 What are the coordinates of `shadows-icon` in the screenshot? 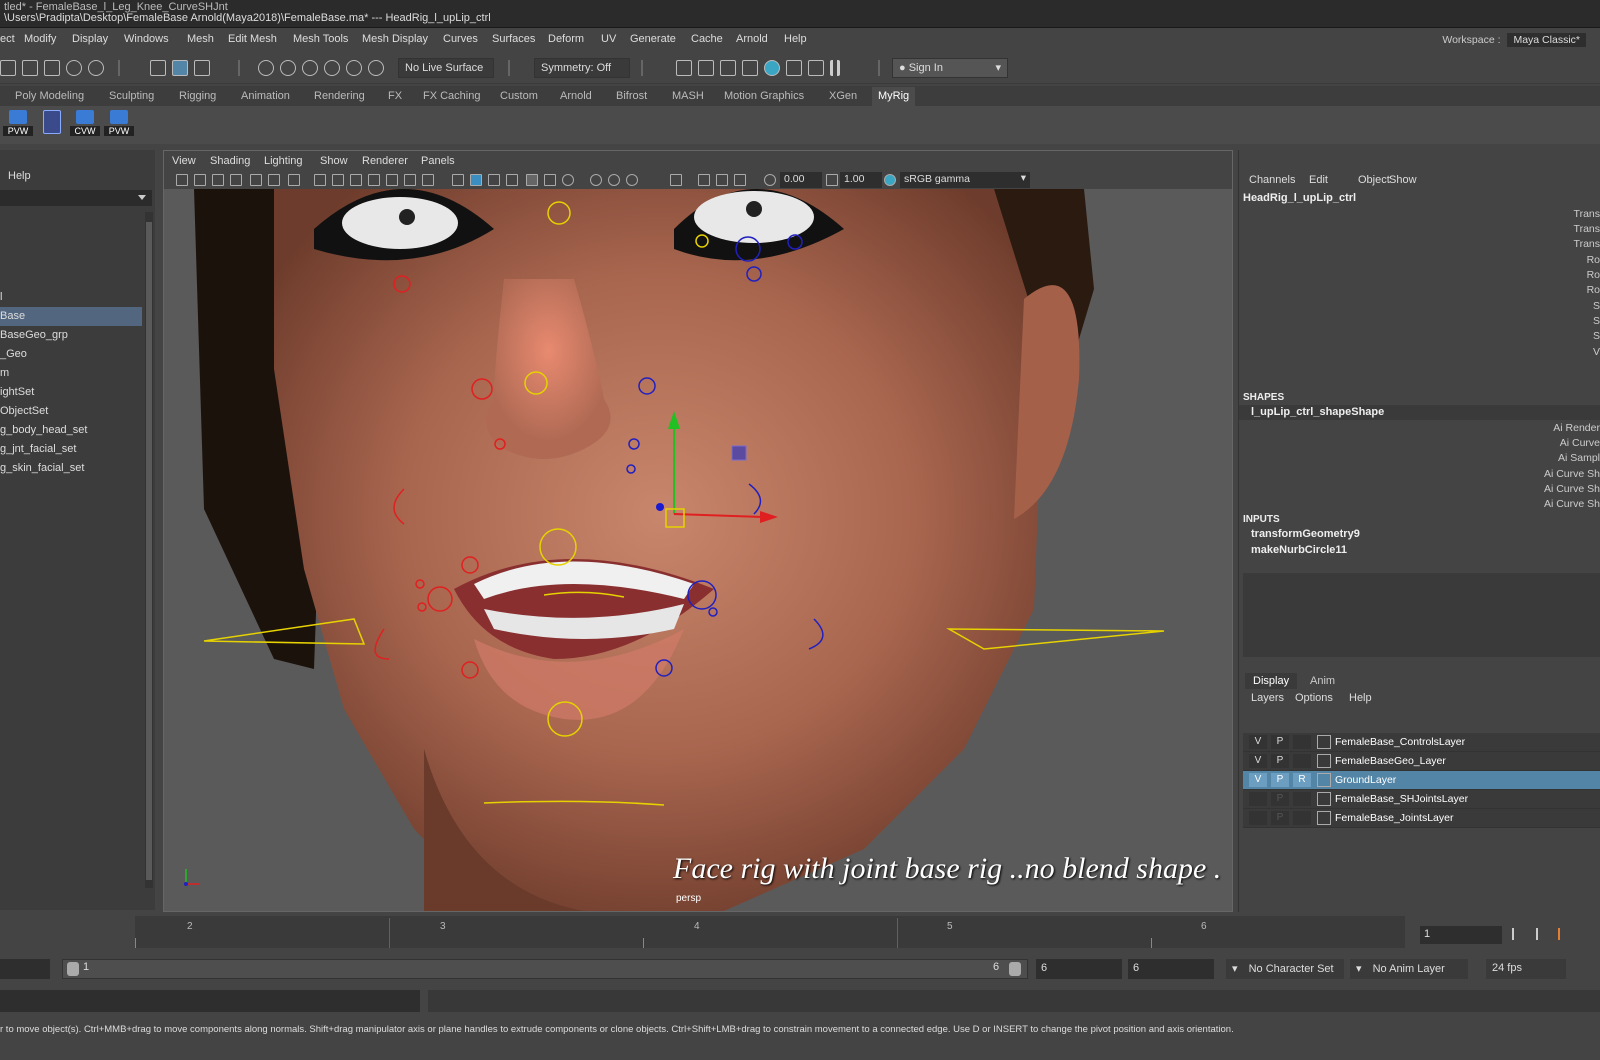 It's located at (550, 180).